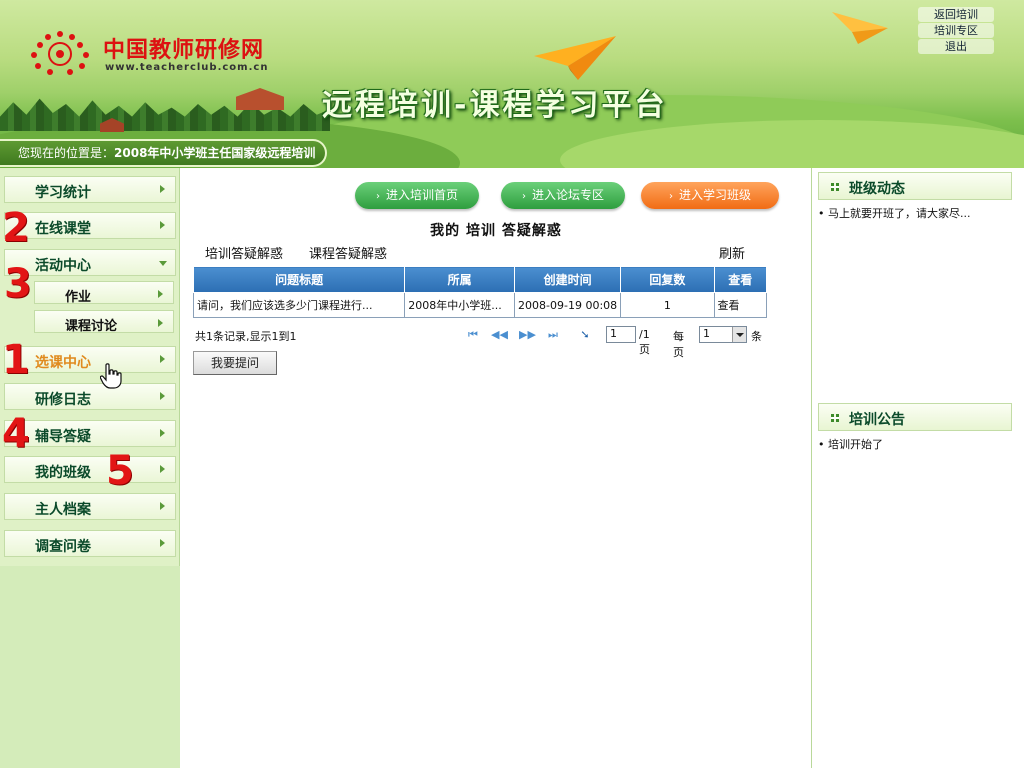 This screenshot has width=1024, height=768. Describe the element at coordinates (120, 471) in the screenshot. I see `annotation-number: 5` at that location.